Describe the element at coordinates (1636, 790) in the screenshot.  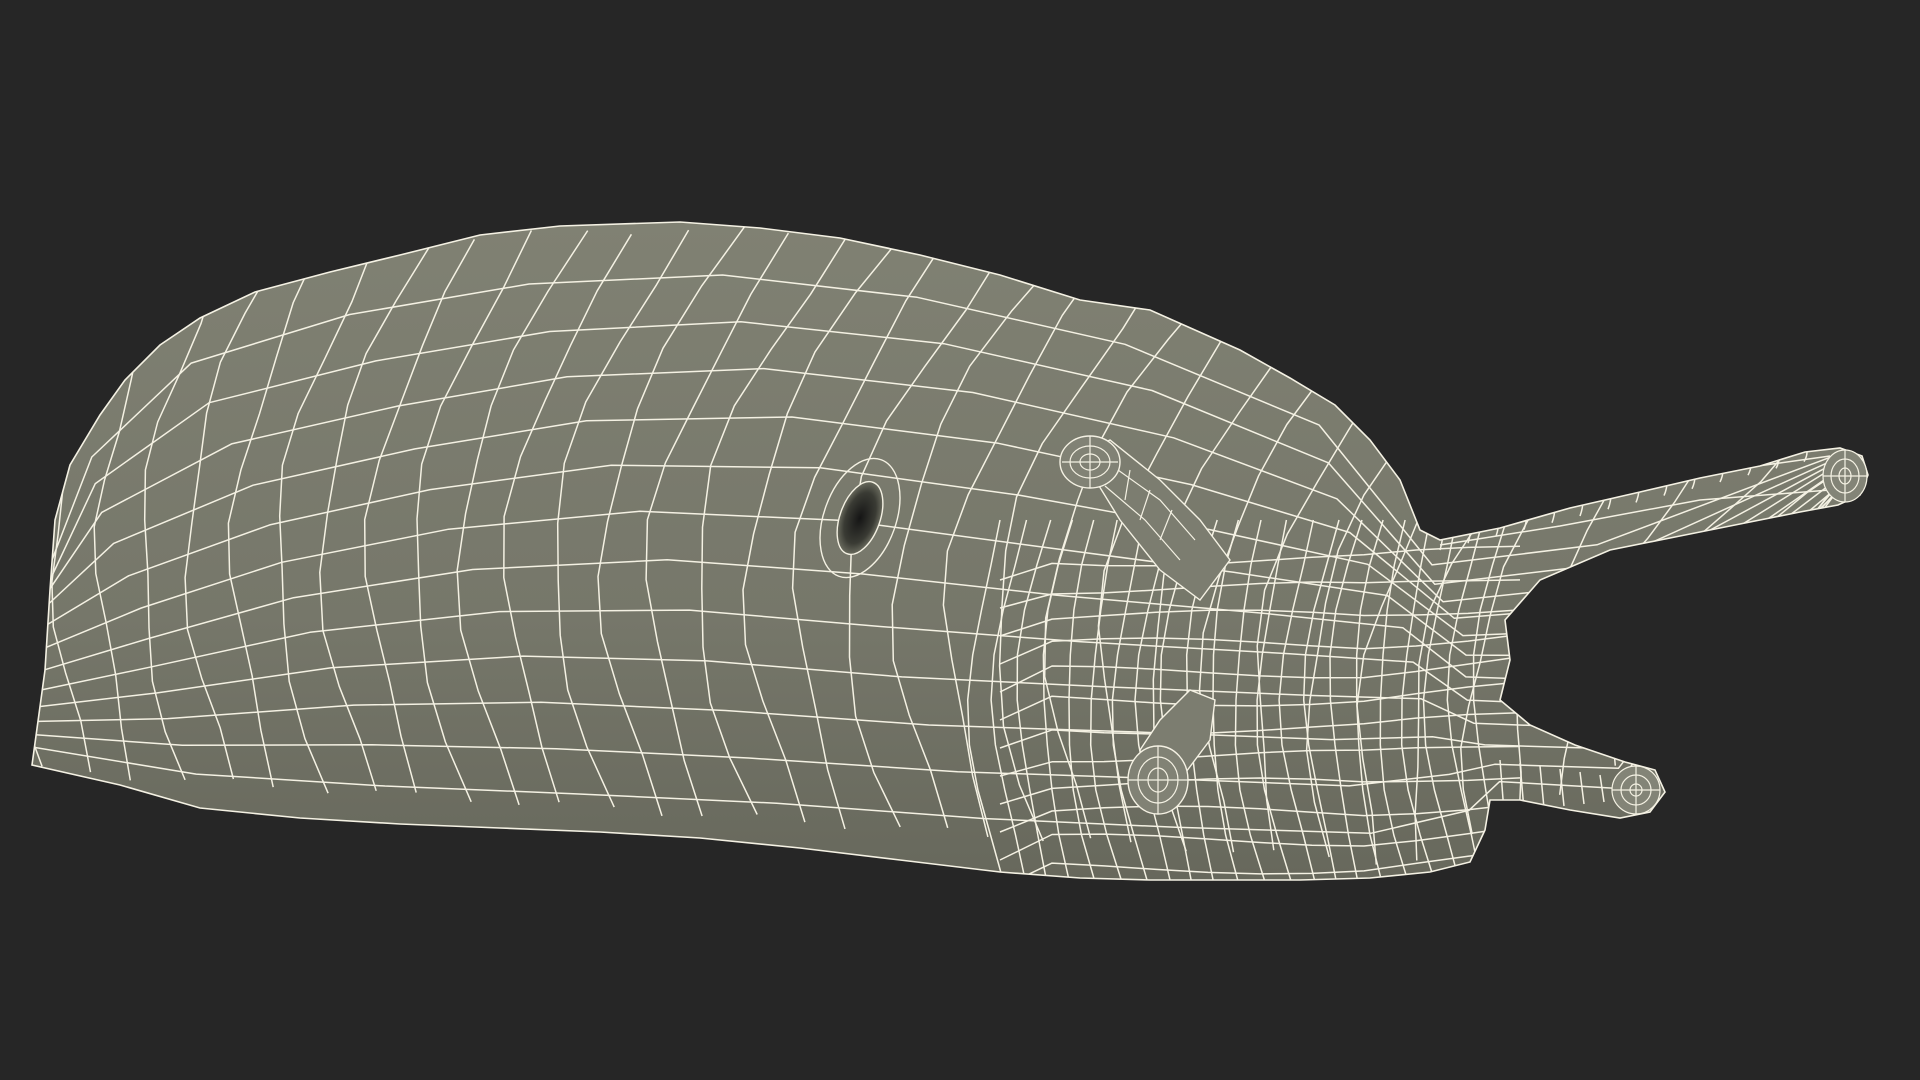
I see `lower-right-tentacle-tip` at that location.